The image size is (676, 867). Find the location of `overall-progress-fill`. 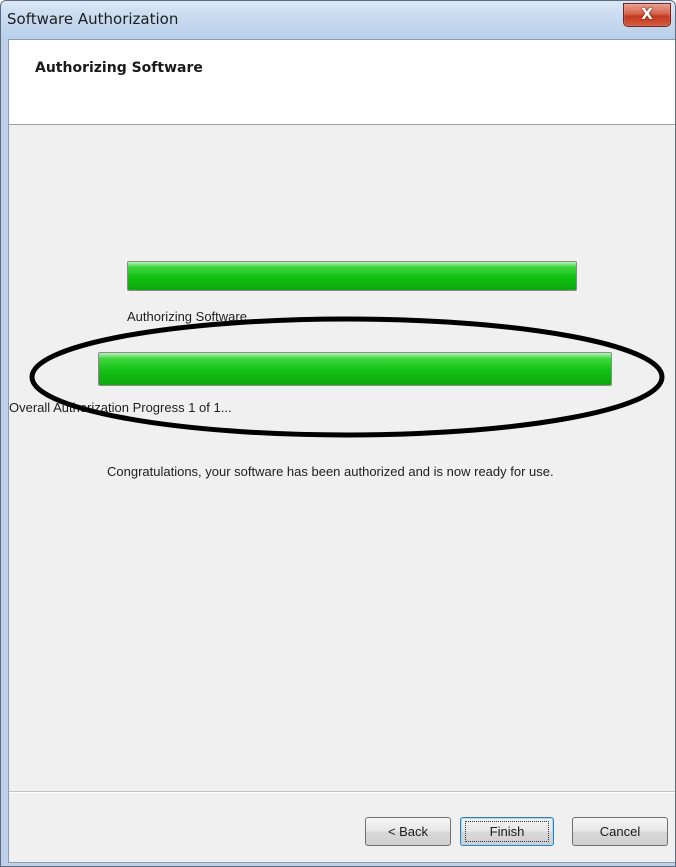

overall-progress-fill is located at coordinates (355, 369).